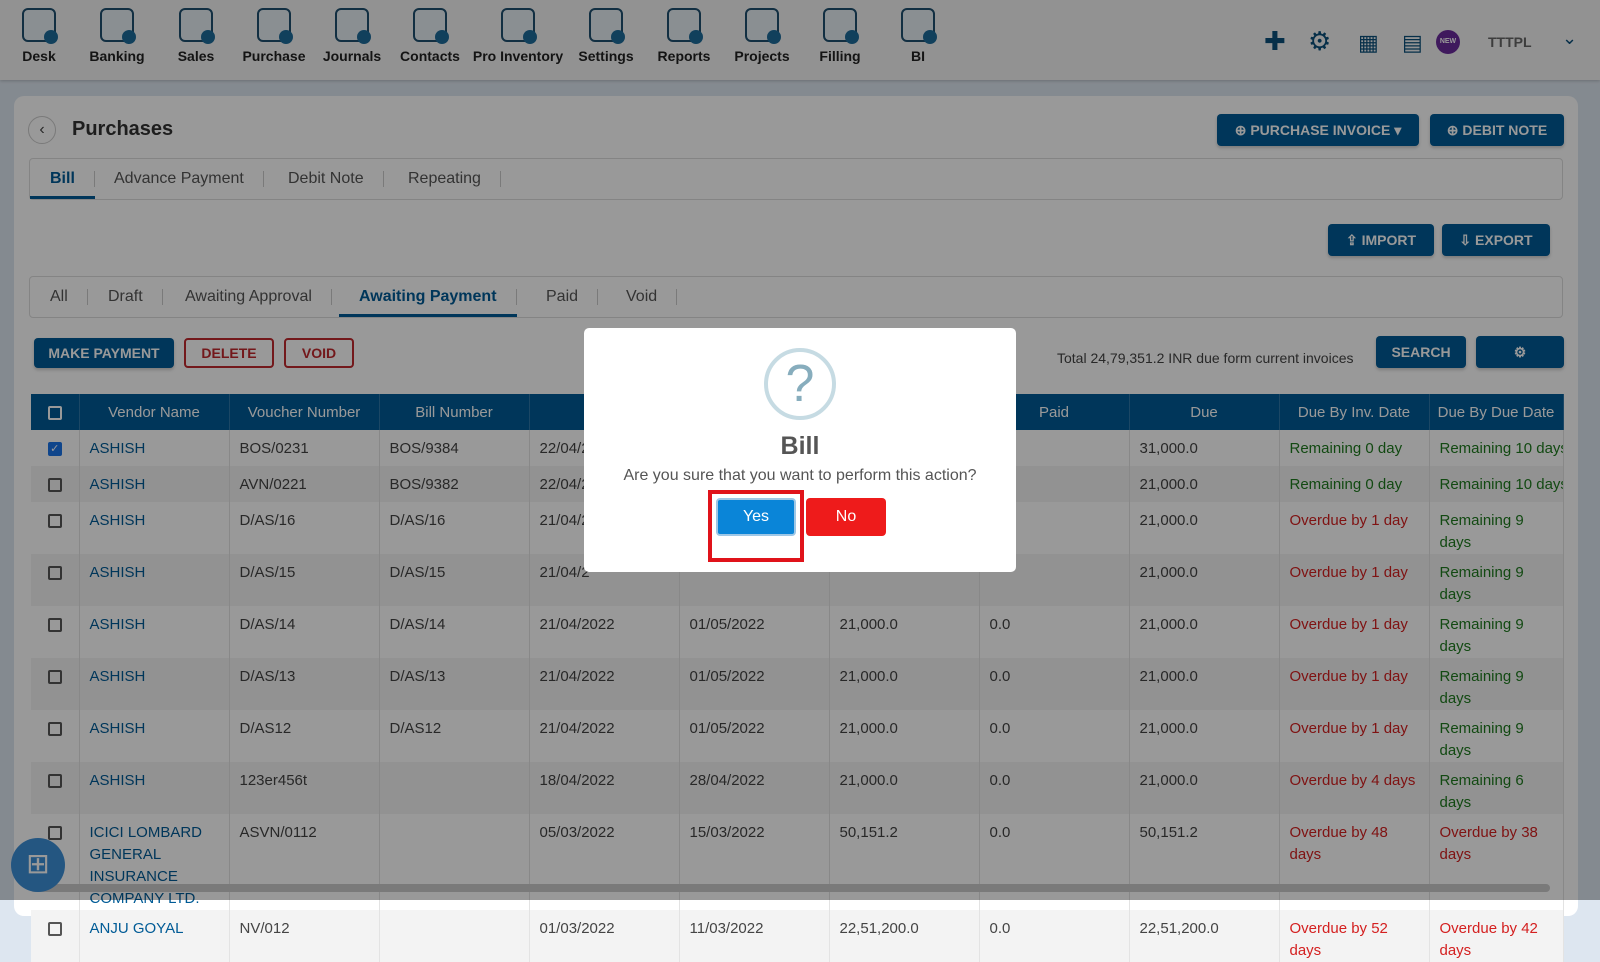  I want to click on no-button: No, so click(846, 517).